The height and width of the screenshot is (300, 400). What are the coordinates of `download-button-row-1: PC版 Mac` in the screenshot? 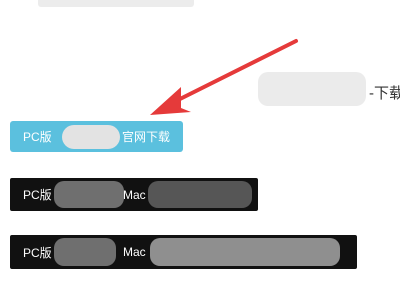 It's located at (134, 194).